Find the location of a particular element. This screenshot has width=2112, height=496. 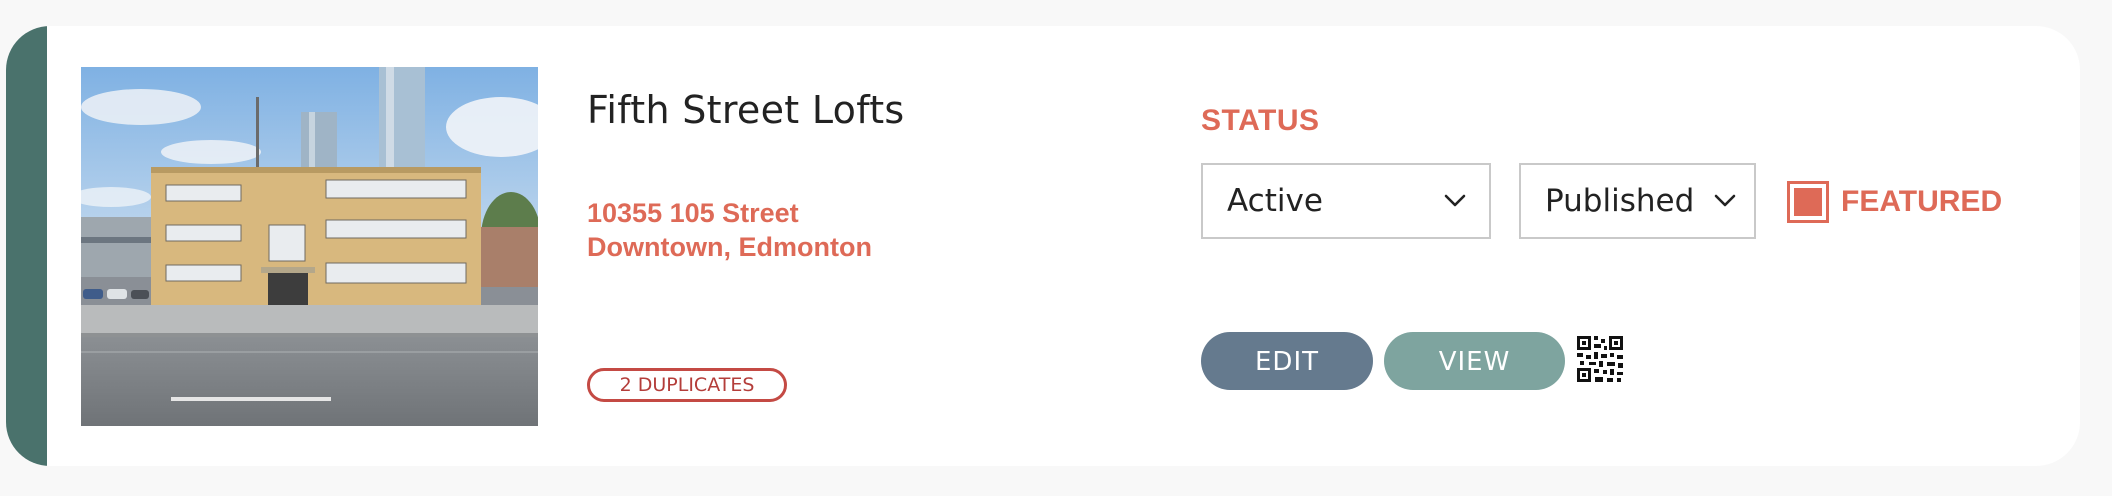

status-select-value: Active is located at coordinates (1275, 201).